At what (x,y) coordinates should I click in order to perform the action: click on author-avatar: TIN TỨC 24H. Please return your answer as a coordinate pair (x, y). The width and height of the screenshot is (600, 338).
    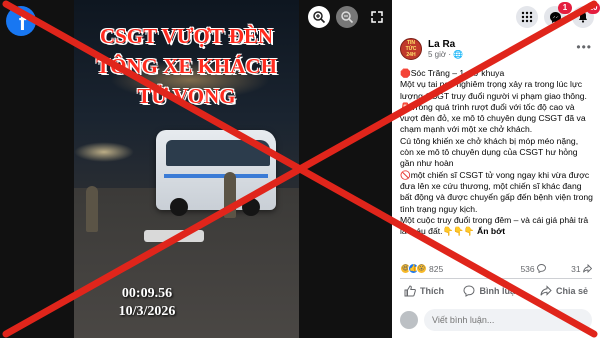
    Looking at the image, I should click on (411, 49).